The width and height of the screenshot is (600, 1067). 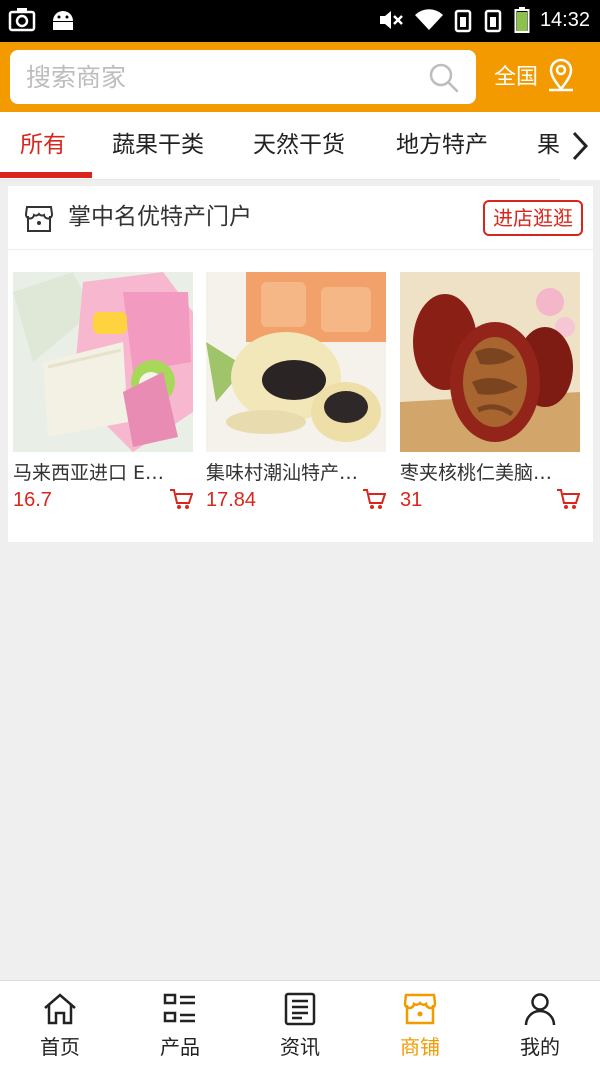 I want to click on bottom-nav: 首页 产品 资讯 商铺 我的, so click(x=300, y=1023).